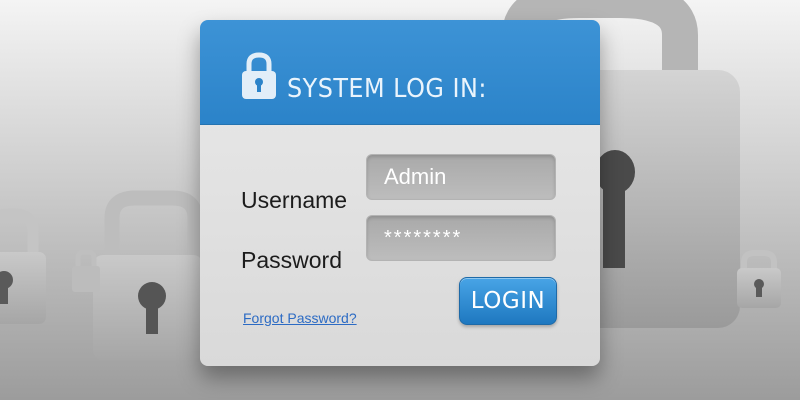  I want to click on username-field, so click(461, 177).